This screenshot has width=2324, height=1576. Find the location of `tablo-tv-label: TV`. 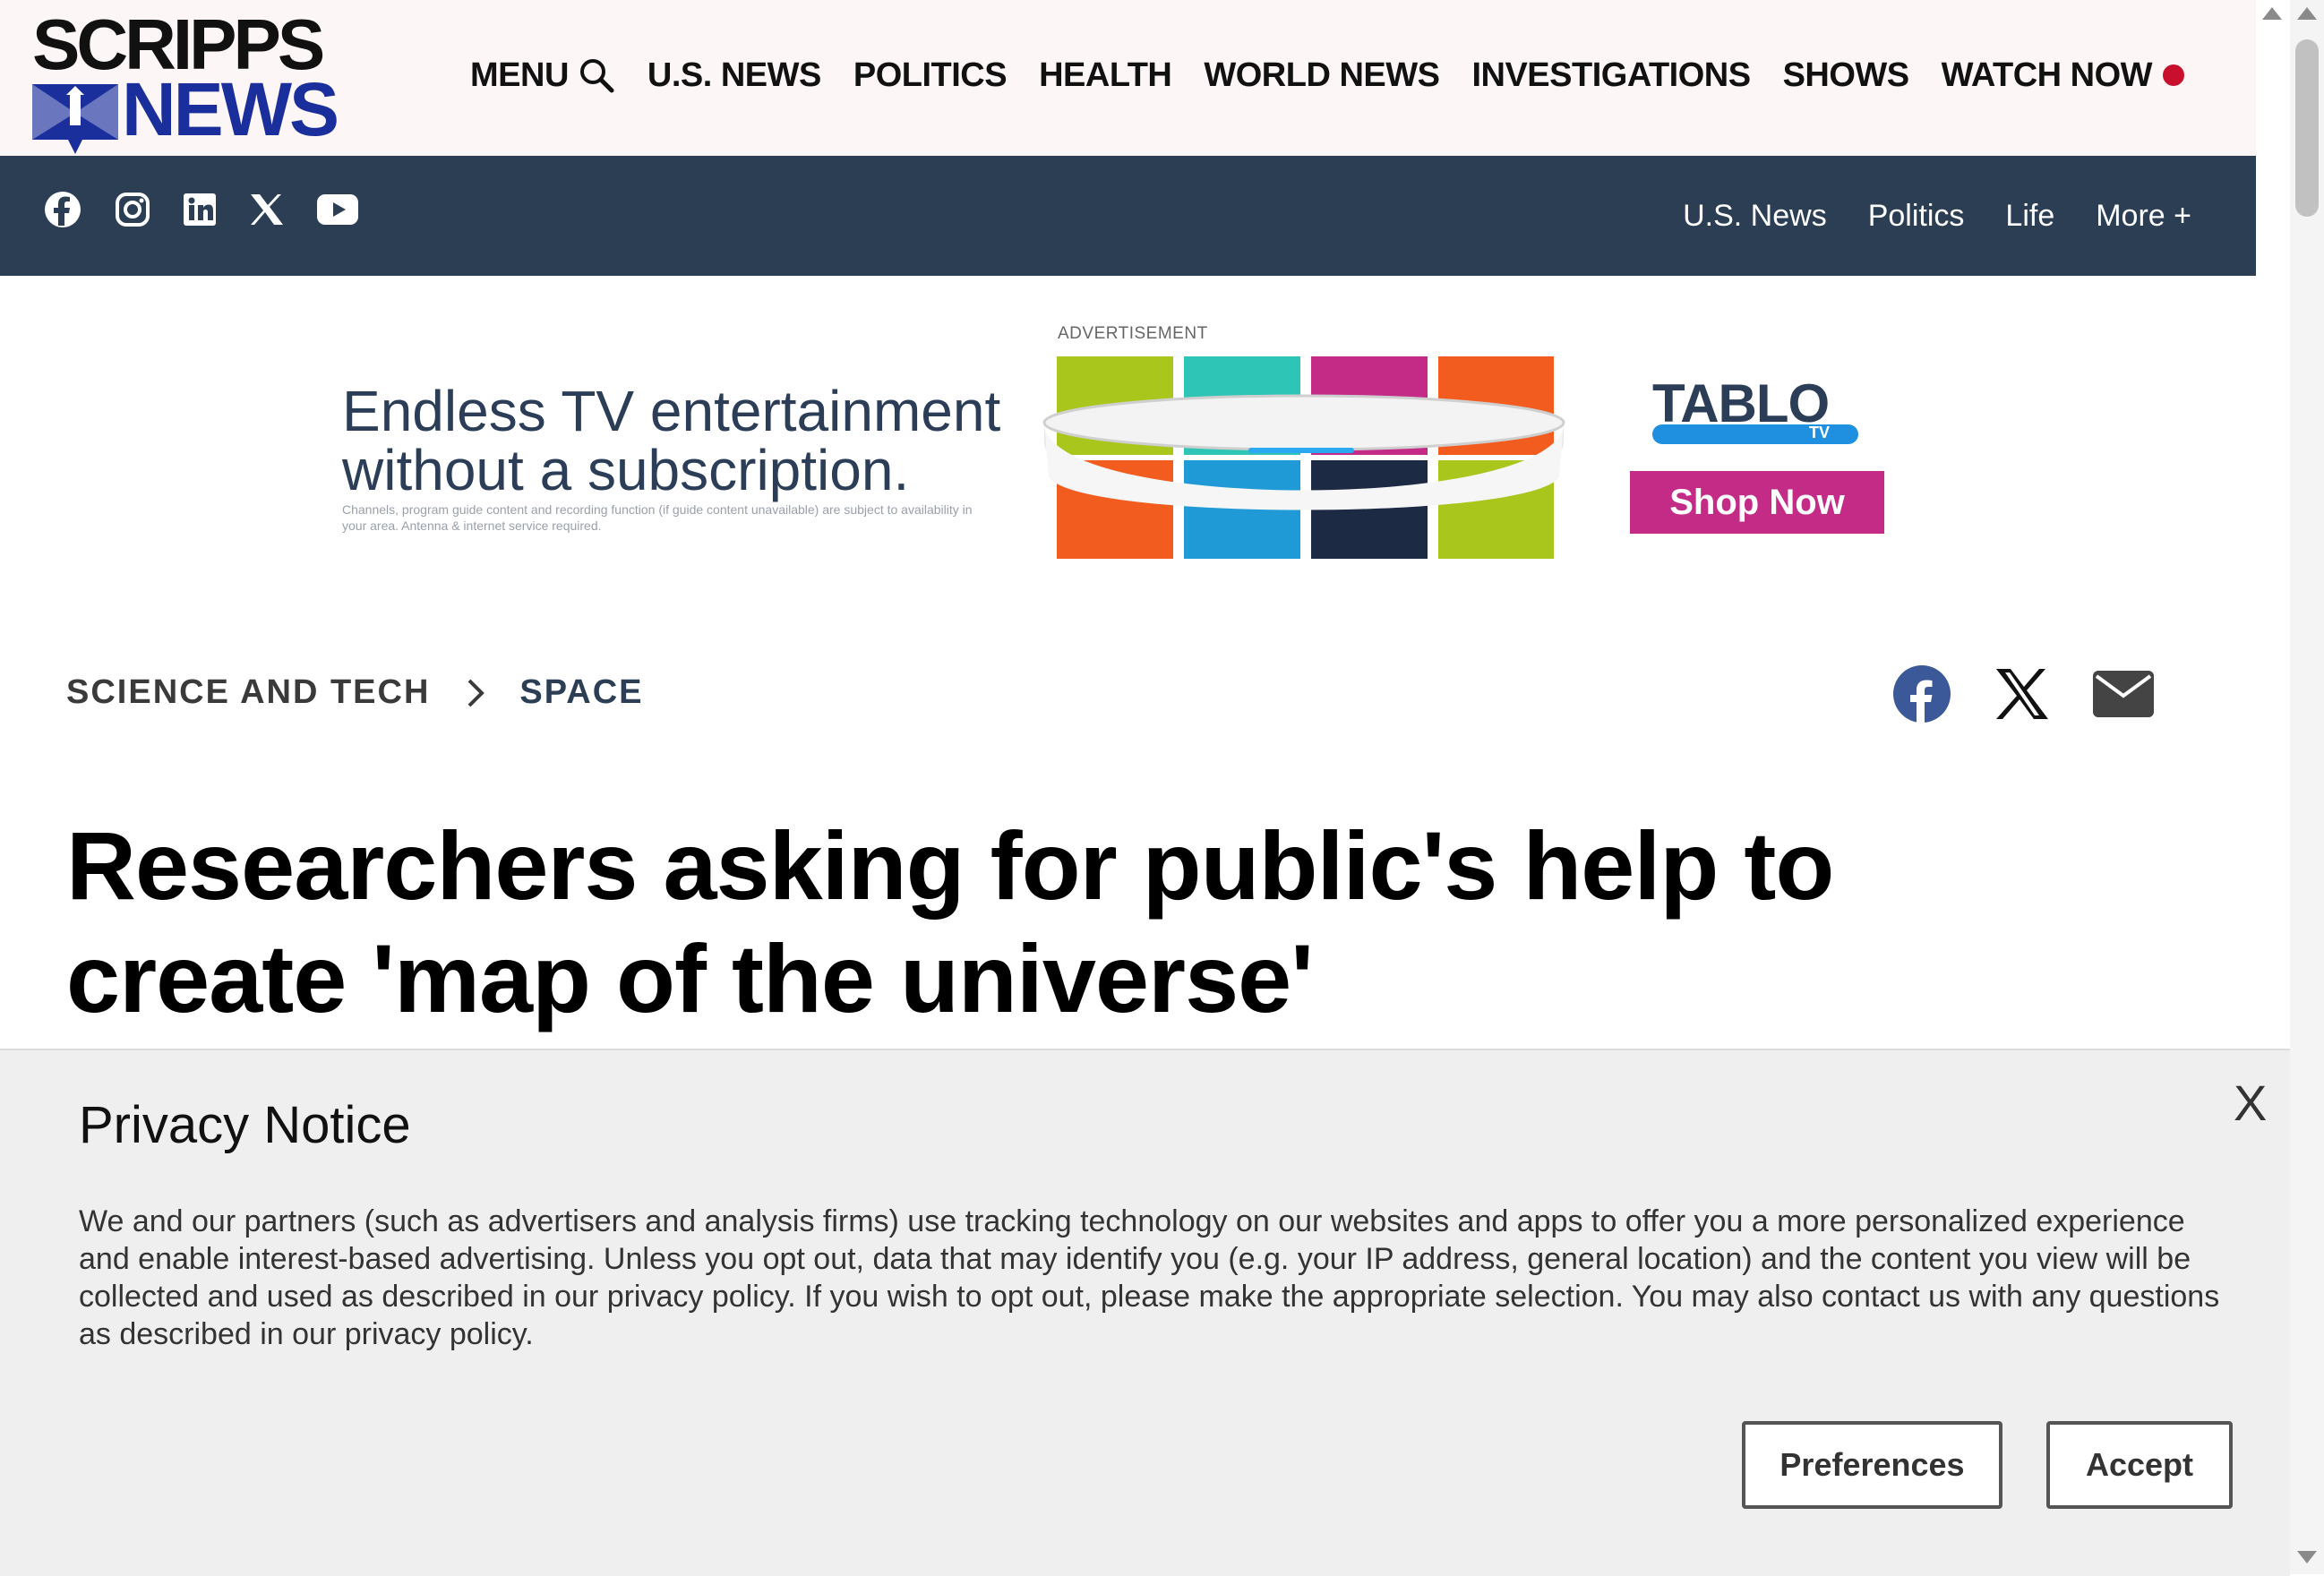

tablo-tv-label: TV is located at coordinates (1819, 432).